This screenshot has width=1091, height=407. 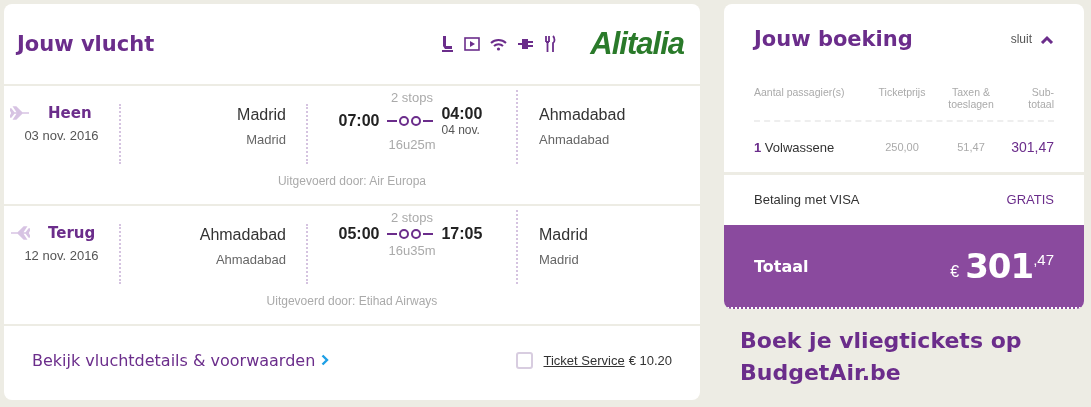 I want to click on column-header: Sub-totaal, so click(x=1040, y=98).